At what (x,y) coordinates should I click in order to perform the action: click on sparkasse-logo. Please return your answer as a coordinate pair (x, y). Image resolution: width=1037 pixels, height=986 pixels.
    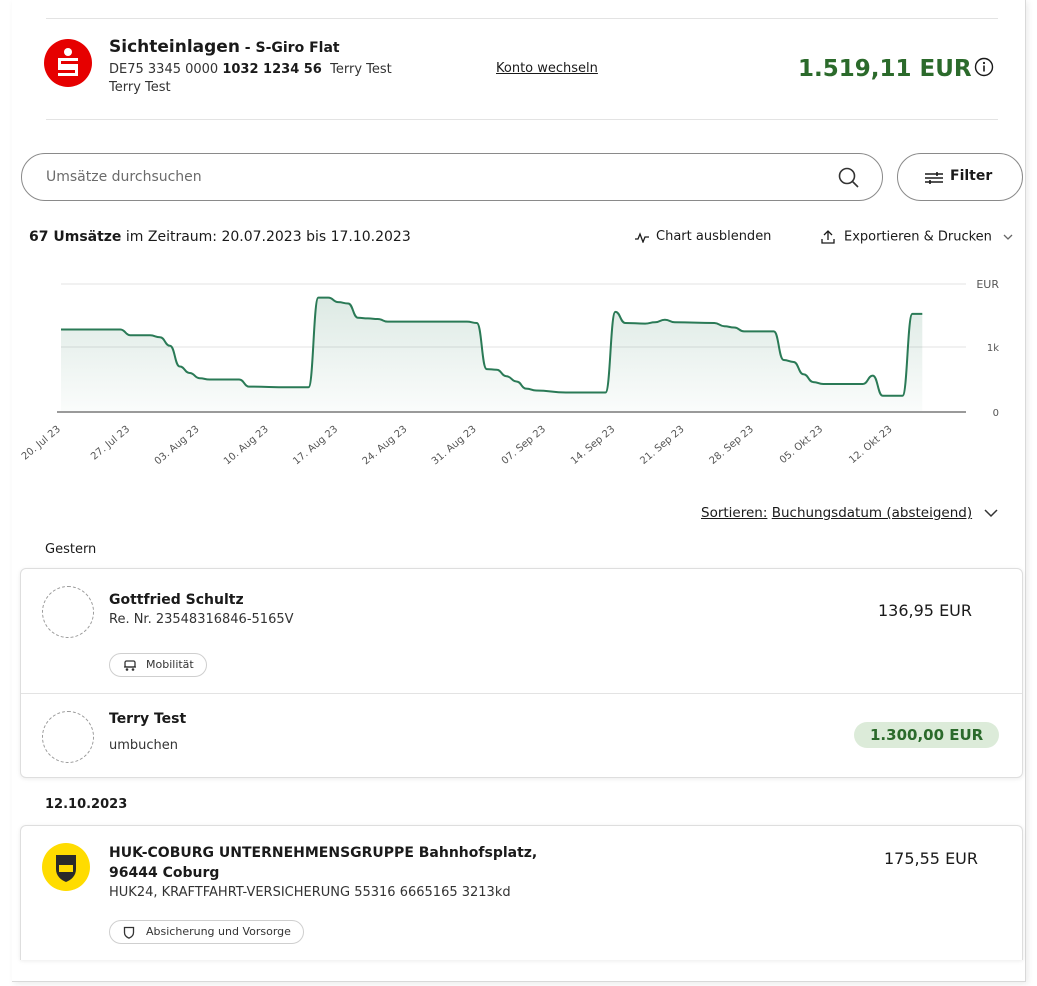
    Looking at the image, I should click on (68, 63).